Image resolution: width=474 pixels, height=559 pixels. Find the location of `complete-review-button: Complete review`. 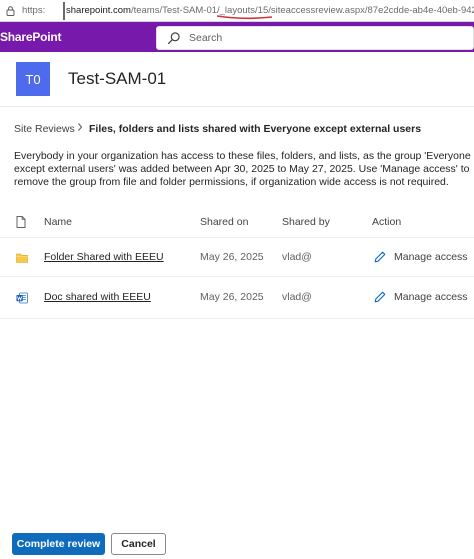

complete-review-button: Complete review is located at coordinates (58, 544).